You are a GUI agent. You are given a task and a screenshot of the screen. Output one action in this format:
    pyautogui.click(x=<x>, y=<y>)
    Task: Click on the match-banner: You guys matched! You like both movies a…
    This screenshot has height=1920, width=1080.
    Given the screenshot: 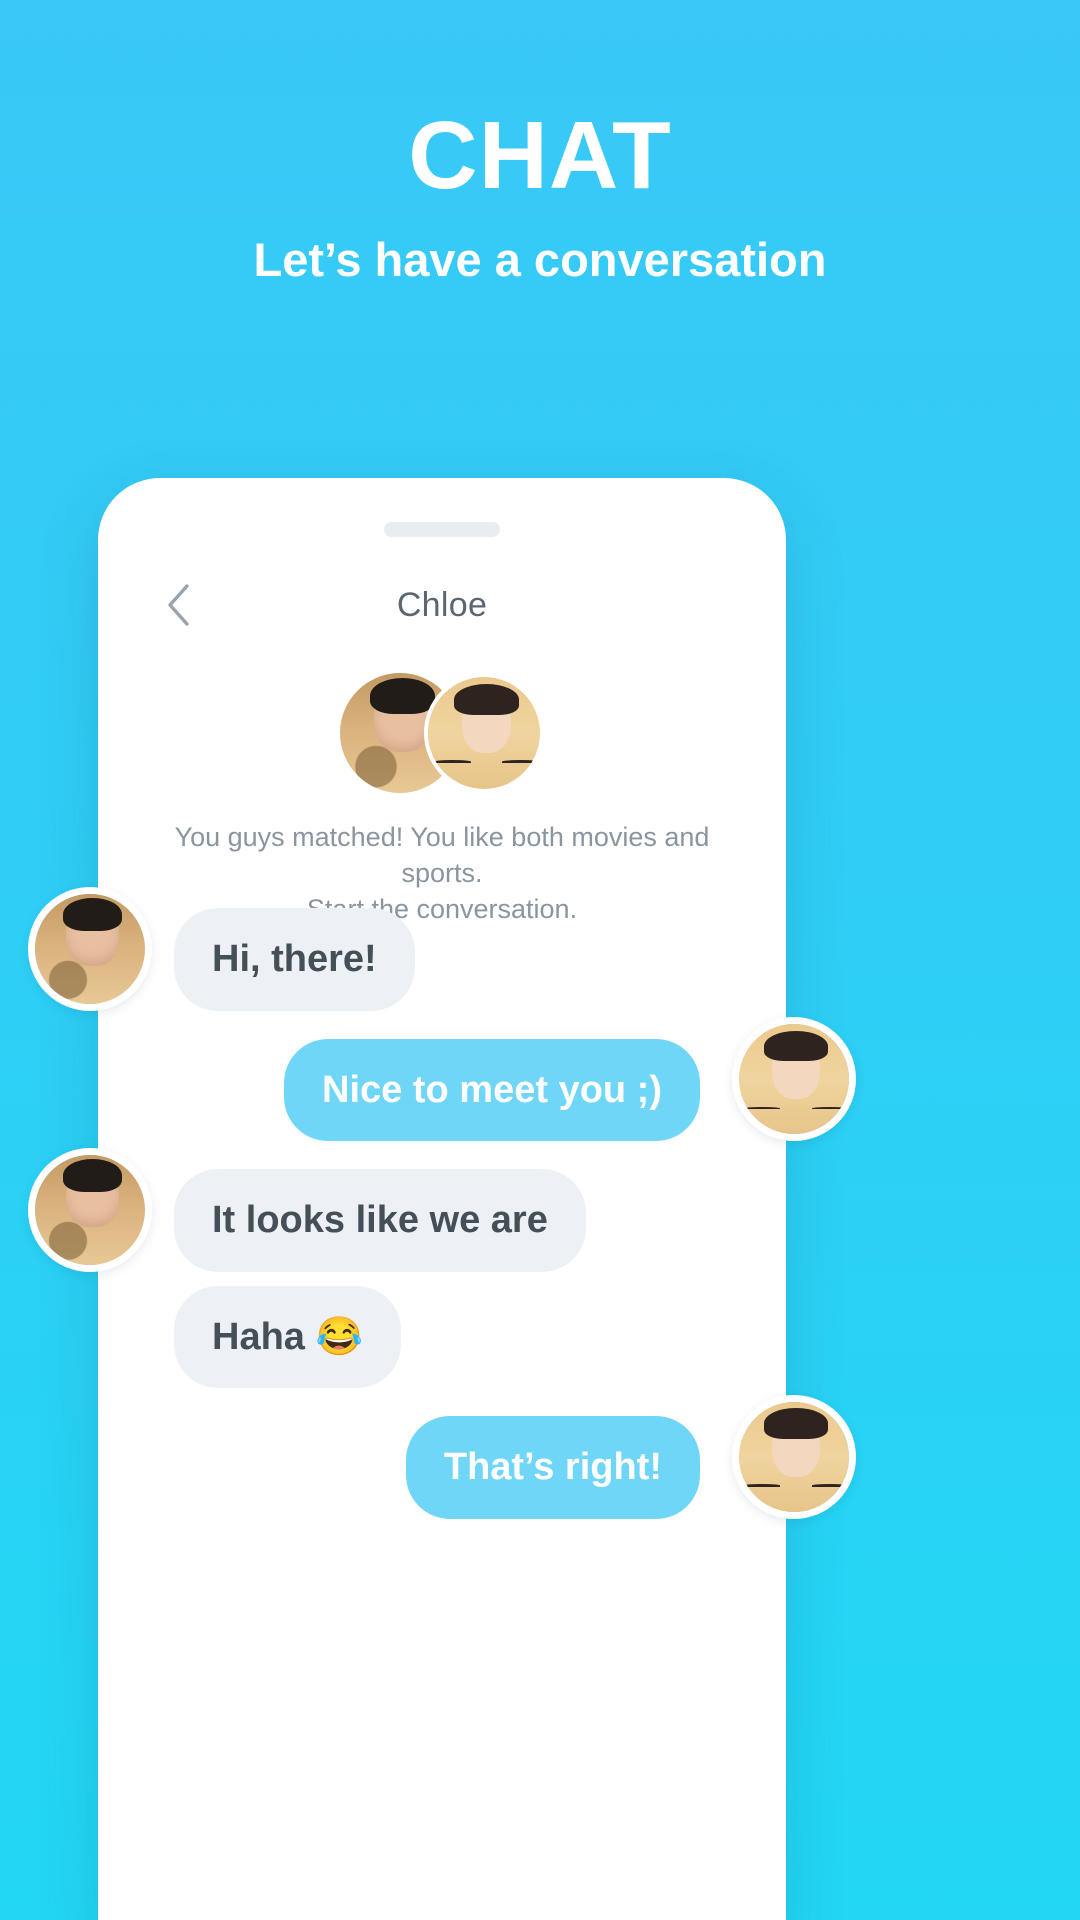 What is the action you would take?
    pyautogui.click(x=442, y=793)
    